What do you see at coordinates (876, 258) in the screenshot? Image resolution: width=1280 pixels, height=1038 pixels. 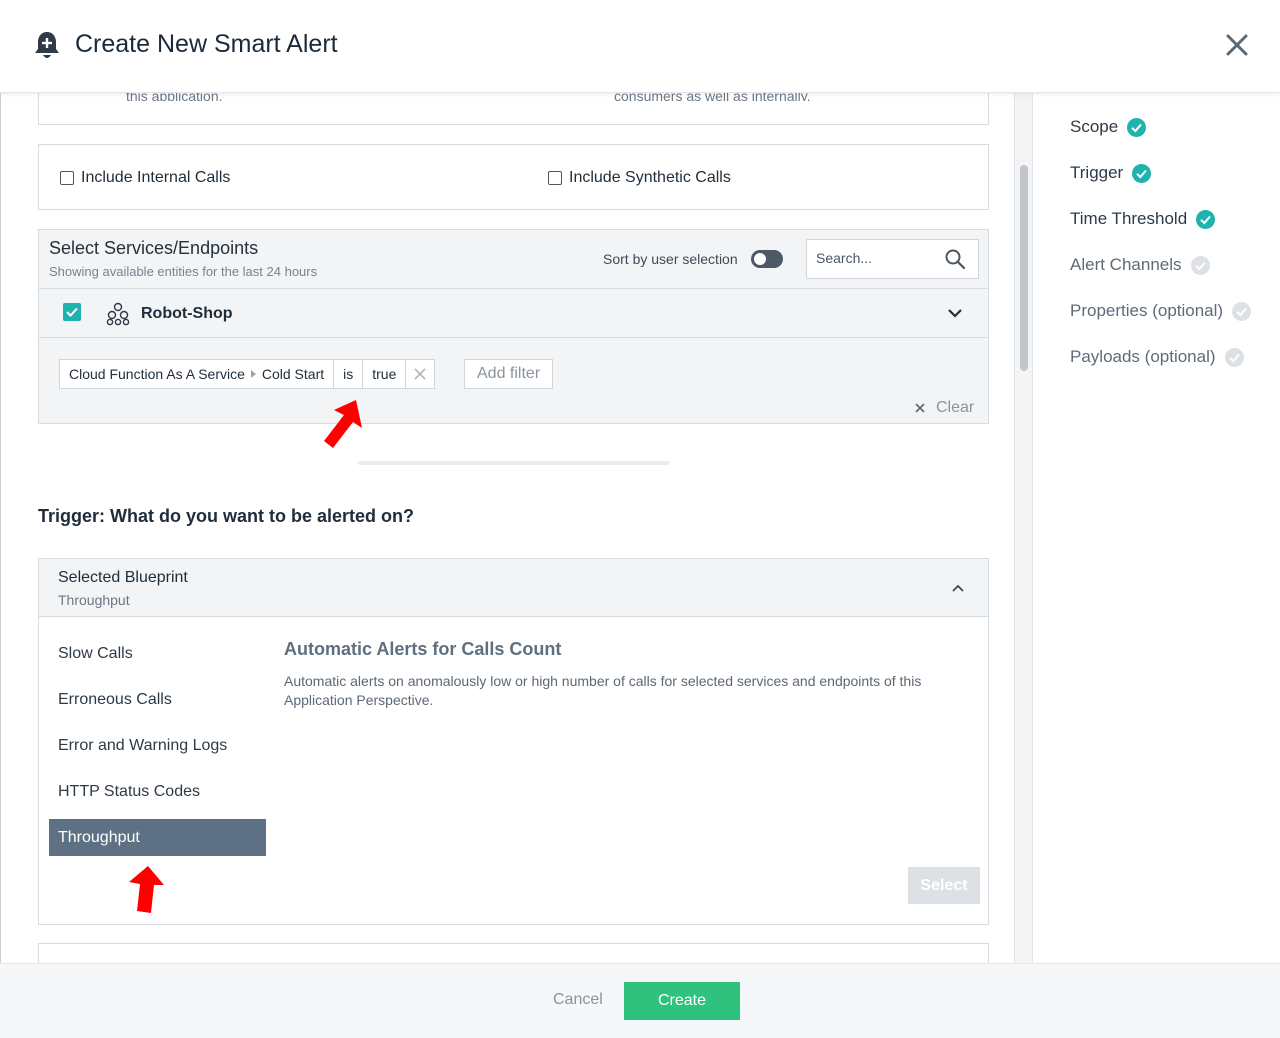 I see `search-input` at bounding box center [876, 258].